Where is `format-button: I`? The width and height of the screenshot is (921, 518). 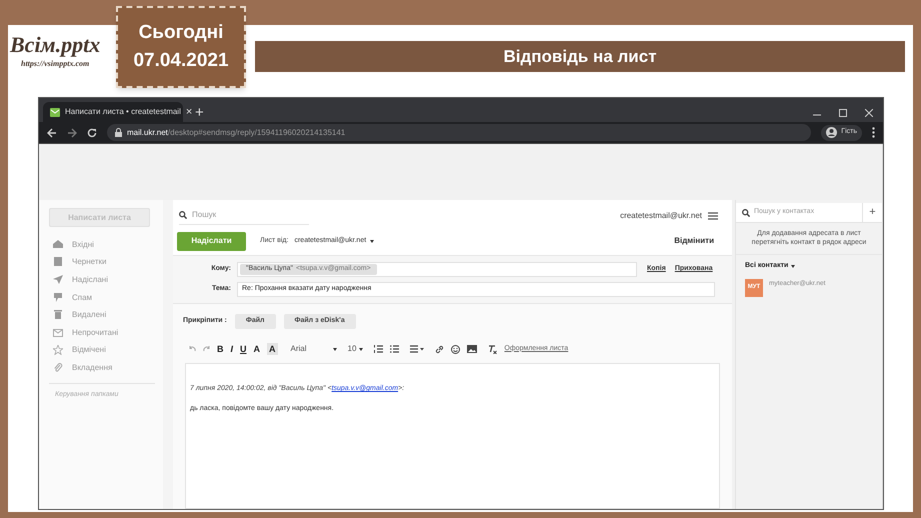
format-button: I is located at coordinates (232, 349).